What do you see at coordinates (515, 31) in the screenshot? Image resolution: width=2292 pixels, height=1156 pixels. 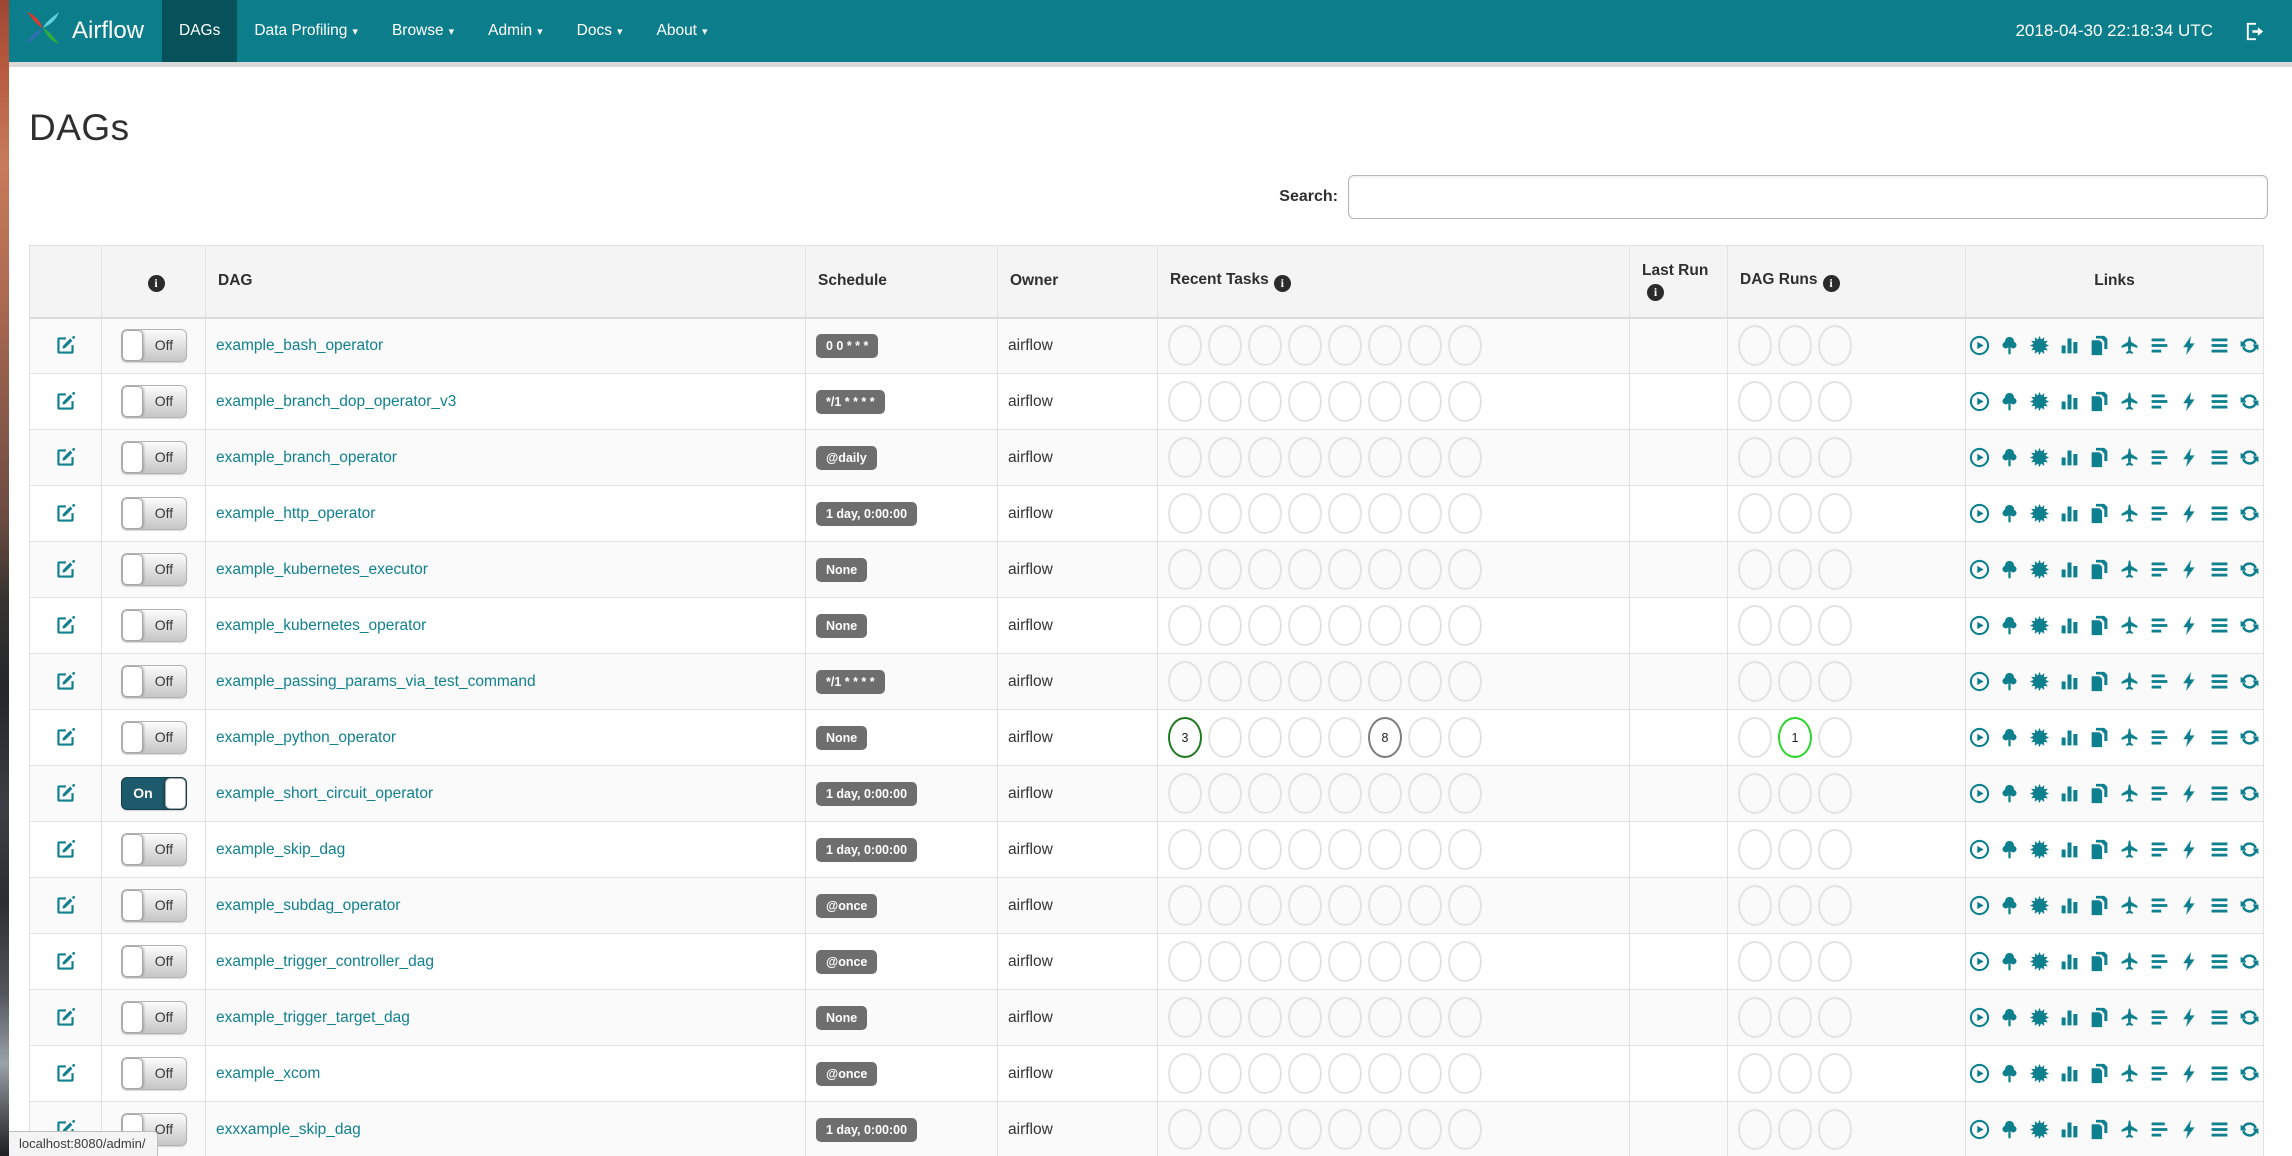 I see `nav-item-admin: Admin ▾` at bounding box center [515, 31].